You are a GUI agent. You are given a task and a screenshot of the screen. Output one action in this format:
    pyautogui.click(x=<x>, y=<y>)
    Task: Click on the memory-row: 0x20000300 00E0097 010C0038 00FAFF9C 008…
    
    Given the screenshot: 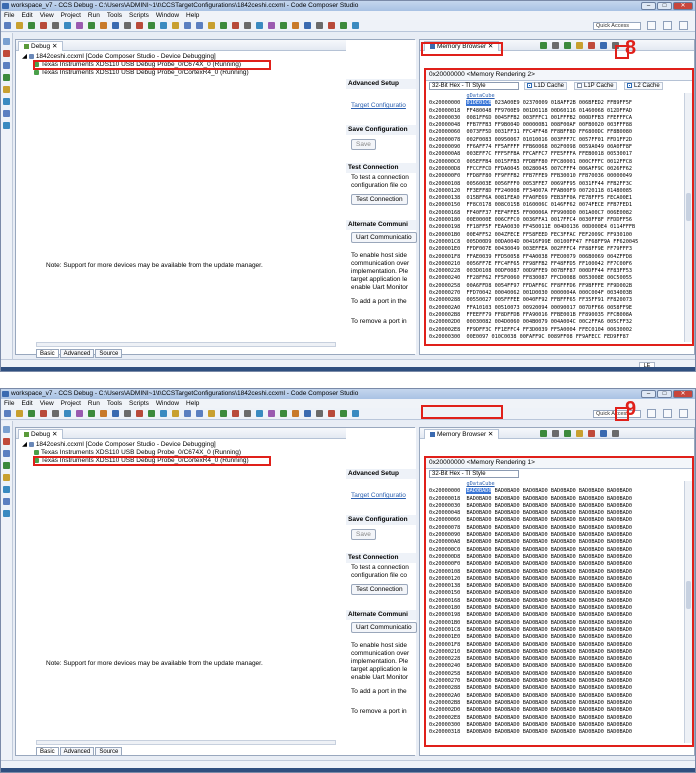 What is the action you would take?
    pyautogui.click(x=555, y=337)
    